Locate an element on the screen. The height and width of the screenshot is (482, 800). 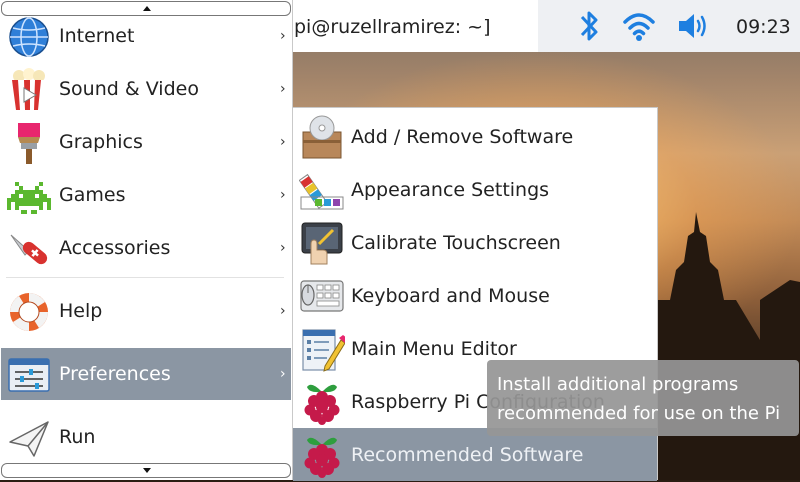
menu-item-label: Help is located at coordinates (81, 311).